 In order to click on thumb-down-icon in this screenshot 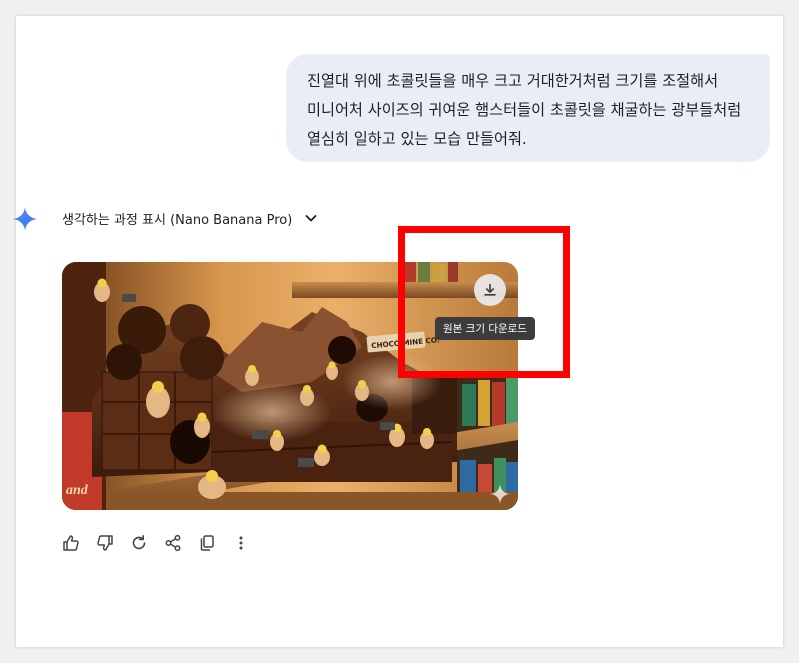, I will do `click(105, 543)`.